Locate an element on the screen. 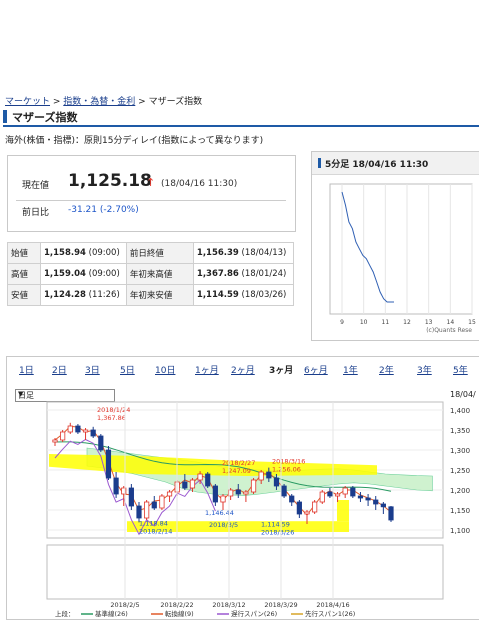  legend-label: 転換線(9) is located at coordinates (179, 613).